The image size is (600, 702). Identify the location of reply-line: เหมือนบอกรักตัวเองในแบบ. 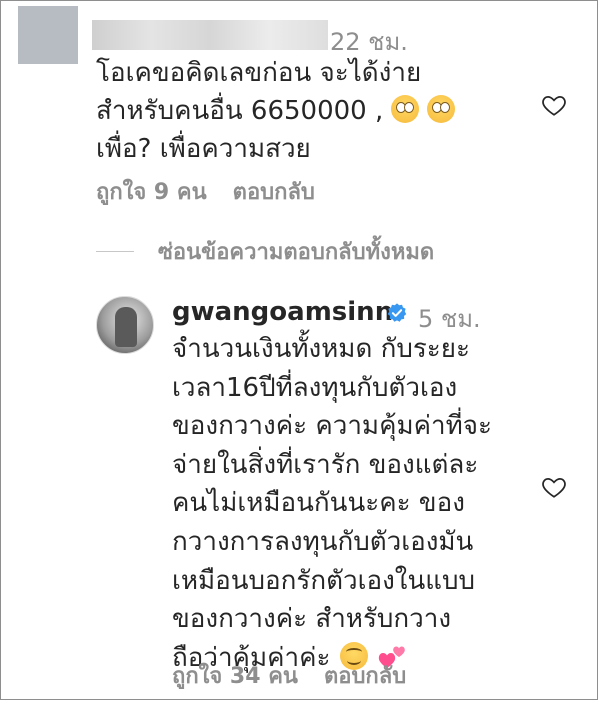
(324, 580).